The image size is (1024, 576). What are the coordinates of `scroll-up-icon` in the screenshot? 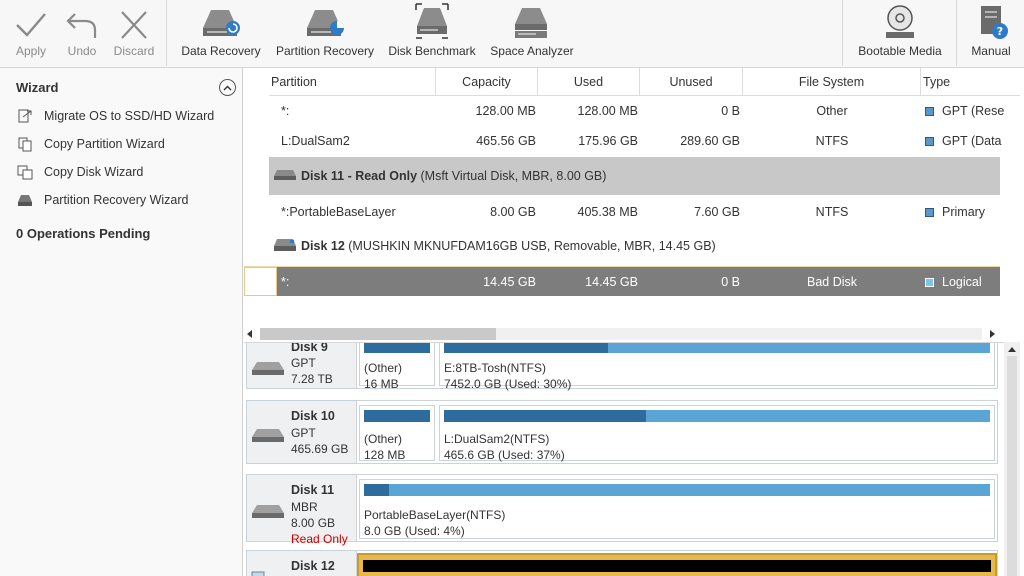 It's located at (1012, 349).